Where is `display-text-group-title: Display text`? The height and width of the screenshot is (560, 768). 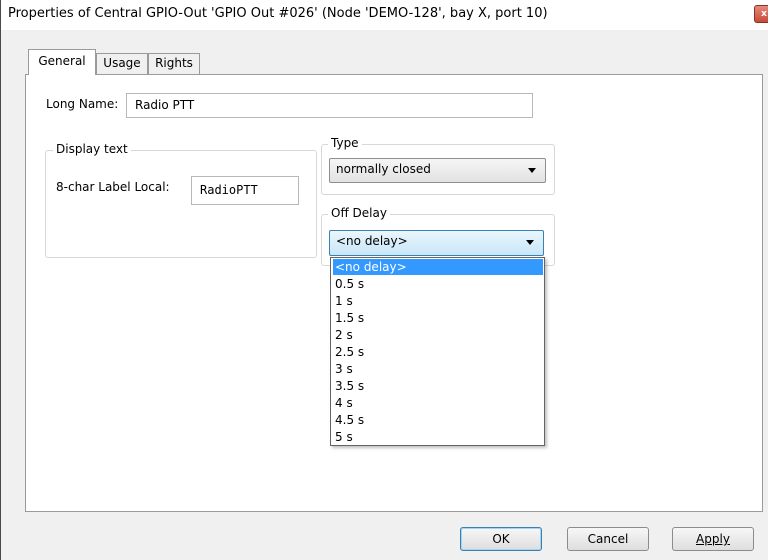
display-text-group-title: Display text is located at coordinates (92, 149).